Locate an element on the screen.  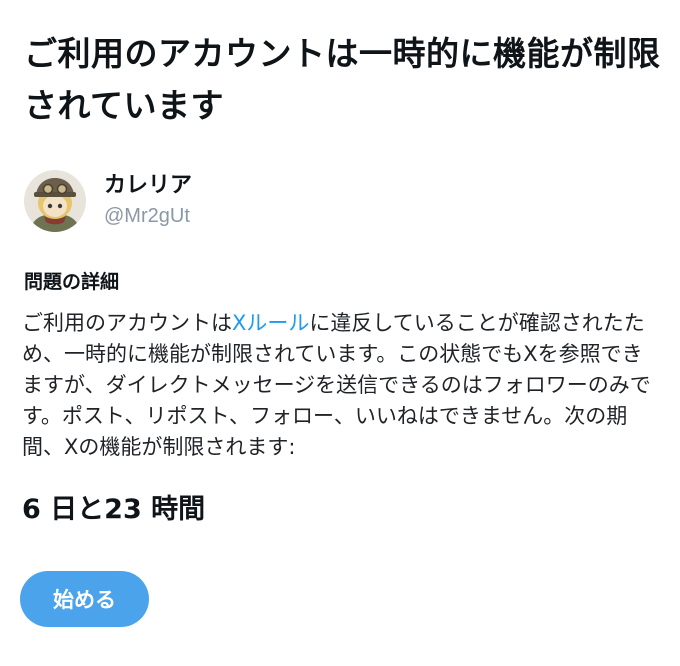
start-button: 始める is located at coordinates (84, 599).